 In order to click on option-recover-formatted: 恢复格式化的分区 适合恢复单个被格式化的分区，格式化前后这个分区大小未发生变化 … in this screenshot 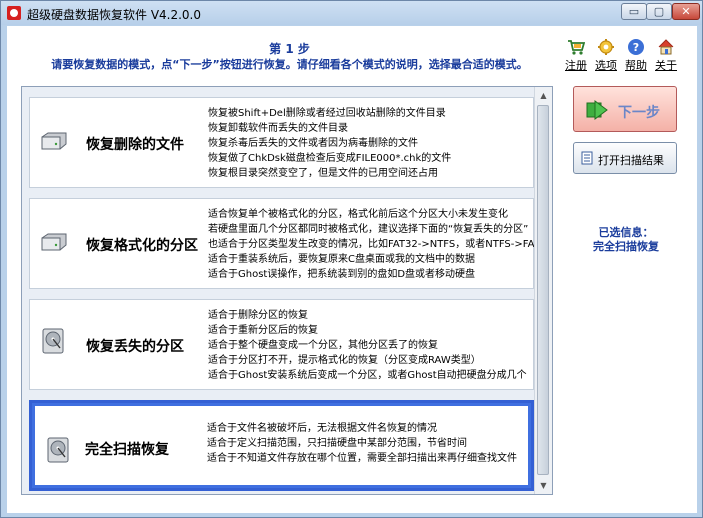, I will do `click(281, 243)`.